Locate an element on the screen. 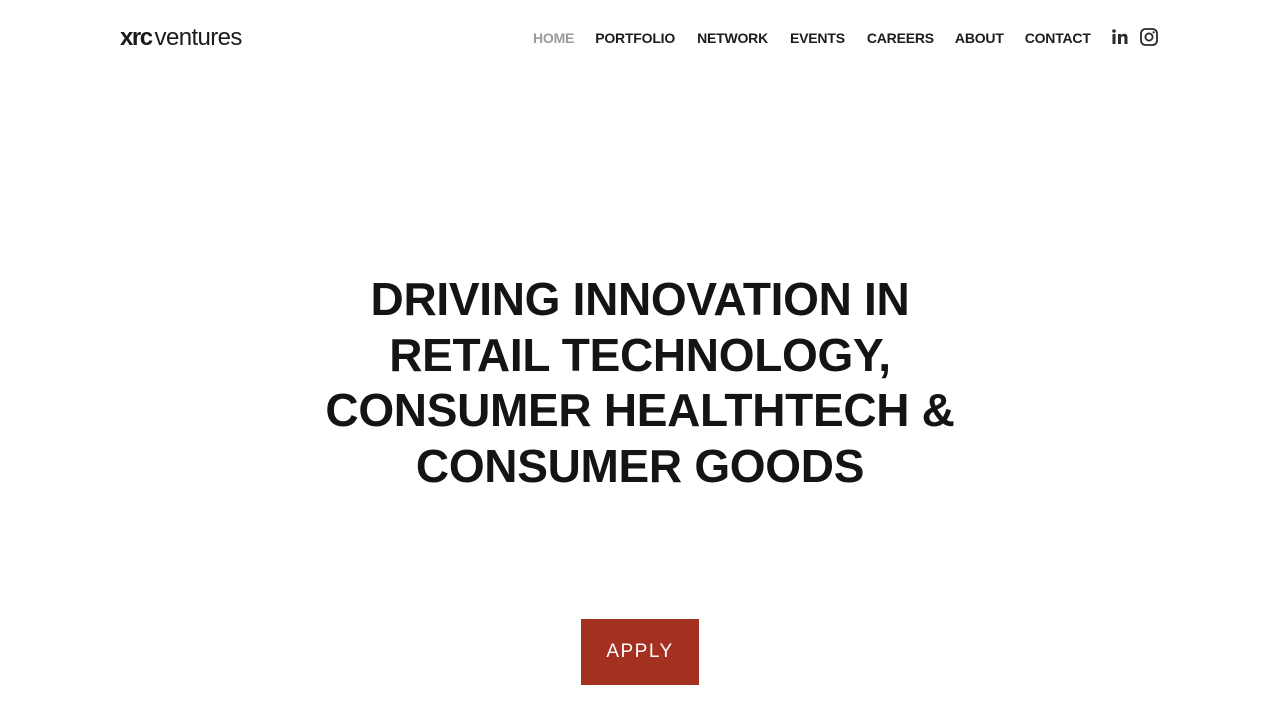 Image resolution: width=1280 pixels, height=720 pixels. apply-button: APPLY is located at coordinates (640, 652).